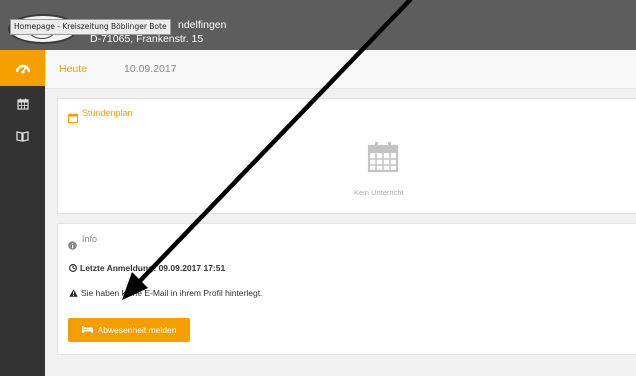 Image resolution: width=636 pixels, height=376 pixels. I want to click on breadcrumb-today: Heute, so click(73, 69).